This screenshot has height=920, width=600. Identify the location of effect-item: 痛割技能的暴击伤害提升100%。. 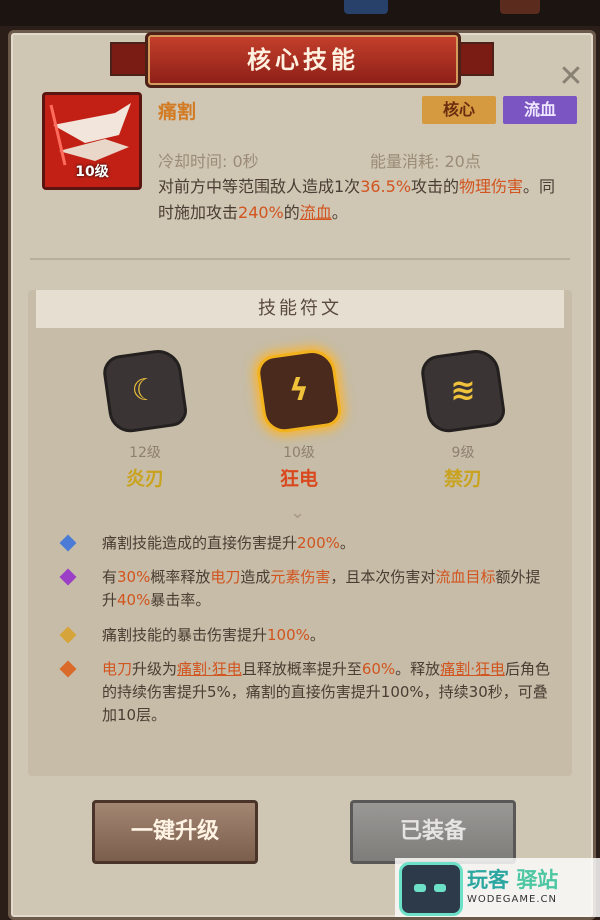
(305, 635).